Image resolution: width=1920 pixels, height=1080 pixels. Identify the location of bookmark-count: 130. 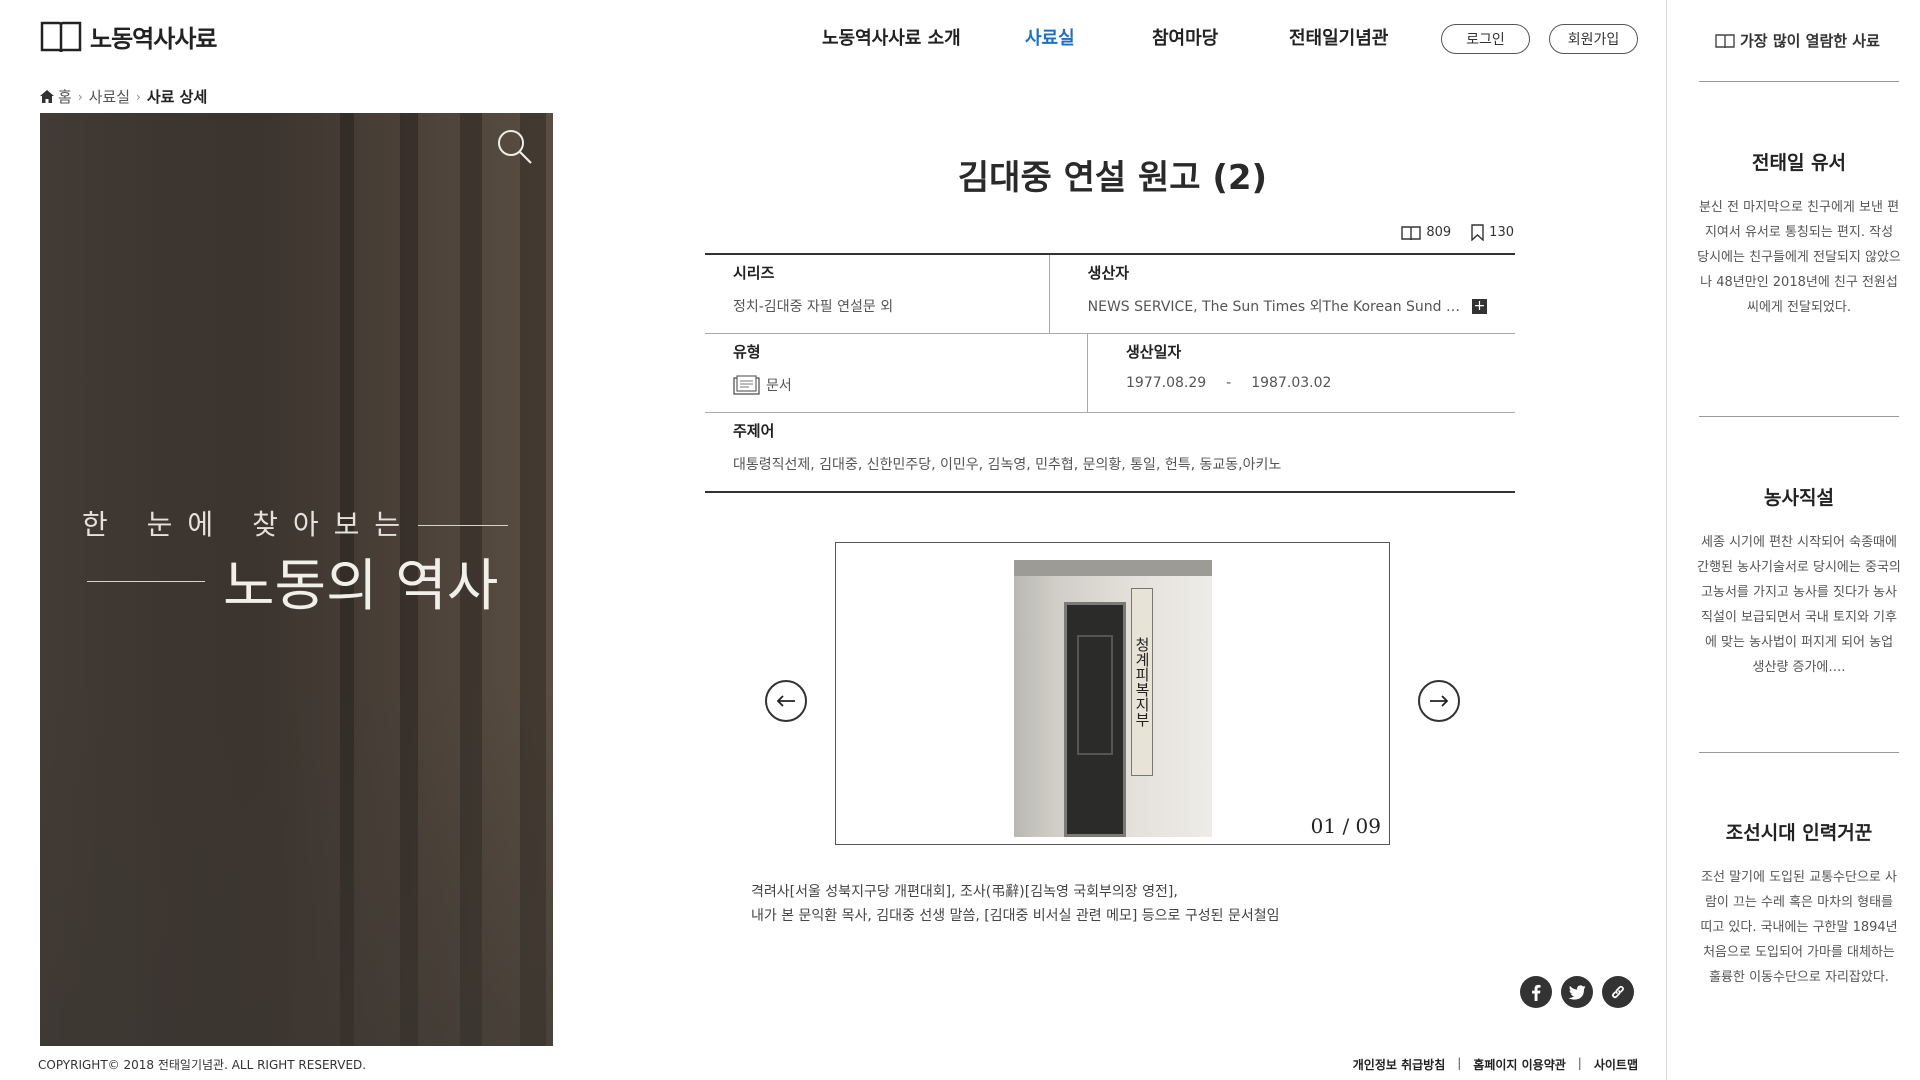
(1492, 232).